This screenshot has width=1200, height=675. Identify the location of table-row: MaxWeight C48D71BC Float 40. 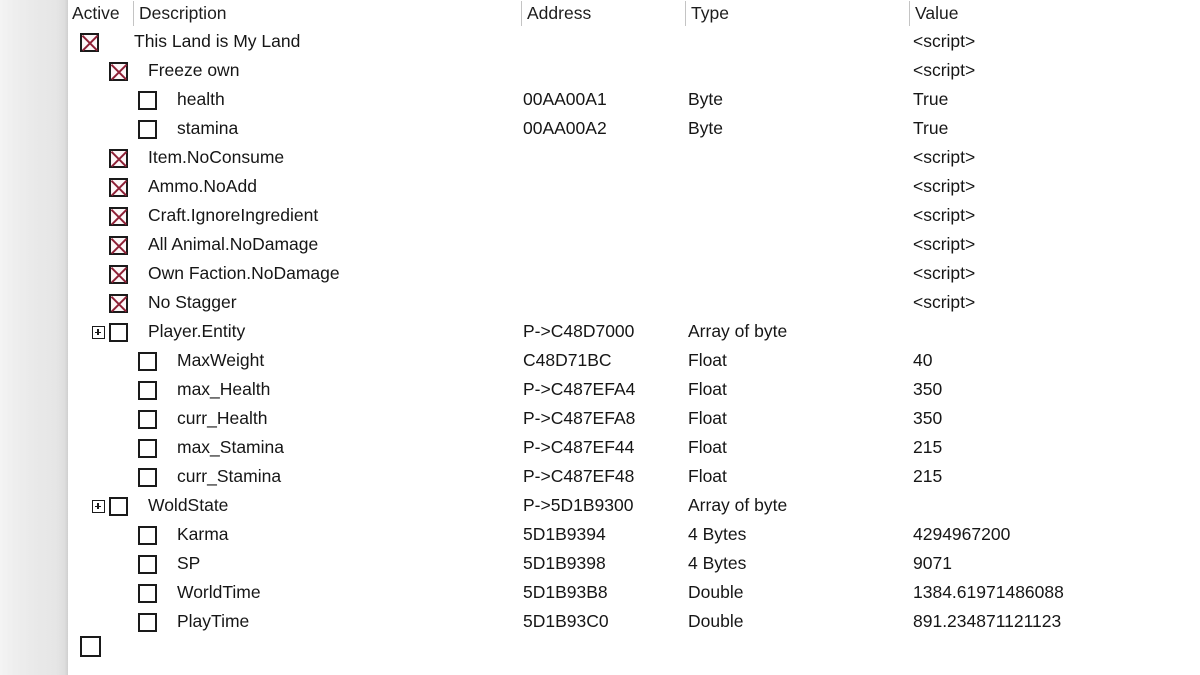
(634, 360).